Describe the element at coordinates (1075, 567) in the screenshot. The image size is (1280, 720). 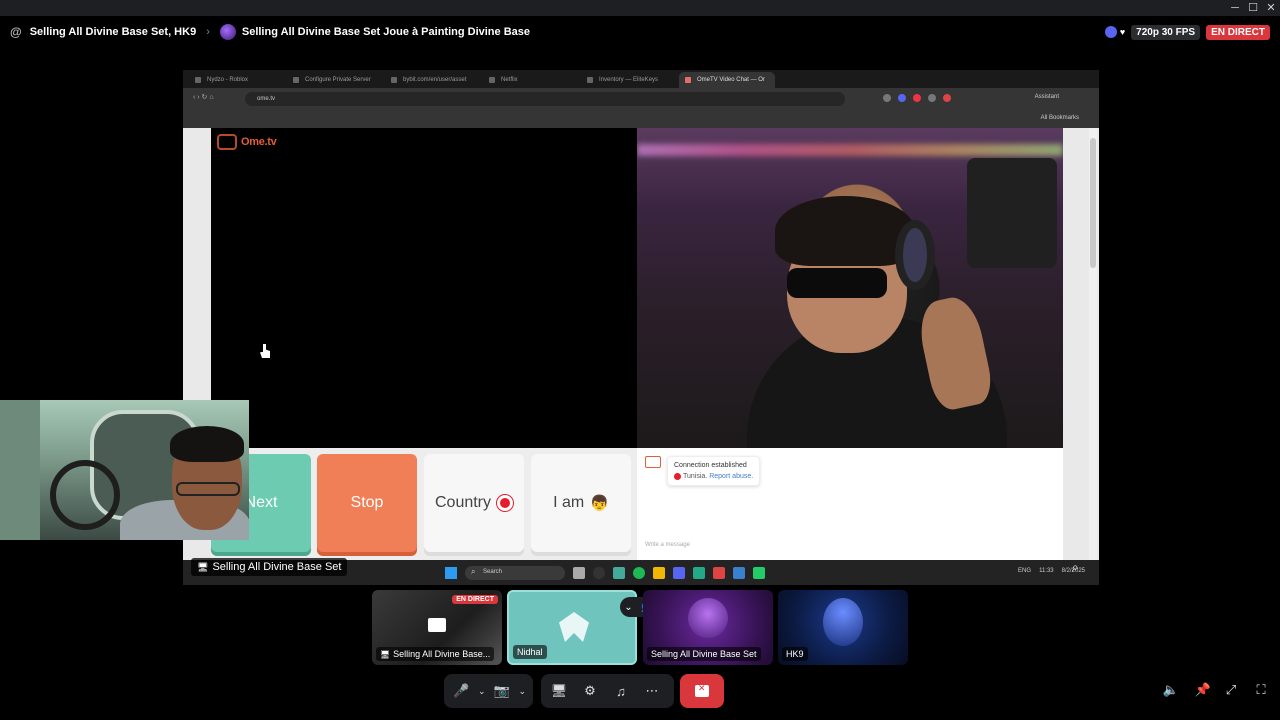
I see `zoom-icon: ⌕` at that location.